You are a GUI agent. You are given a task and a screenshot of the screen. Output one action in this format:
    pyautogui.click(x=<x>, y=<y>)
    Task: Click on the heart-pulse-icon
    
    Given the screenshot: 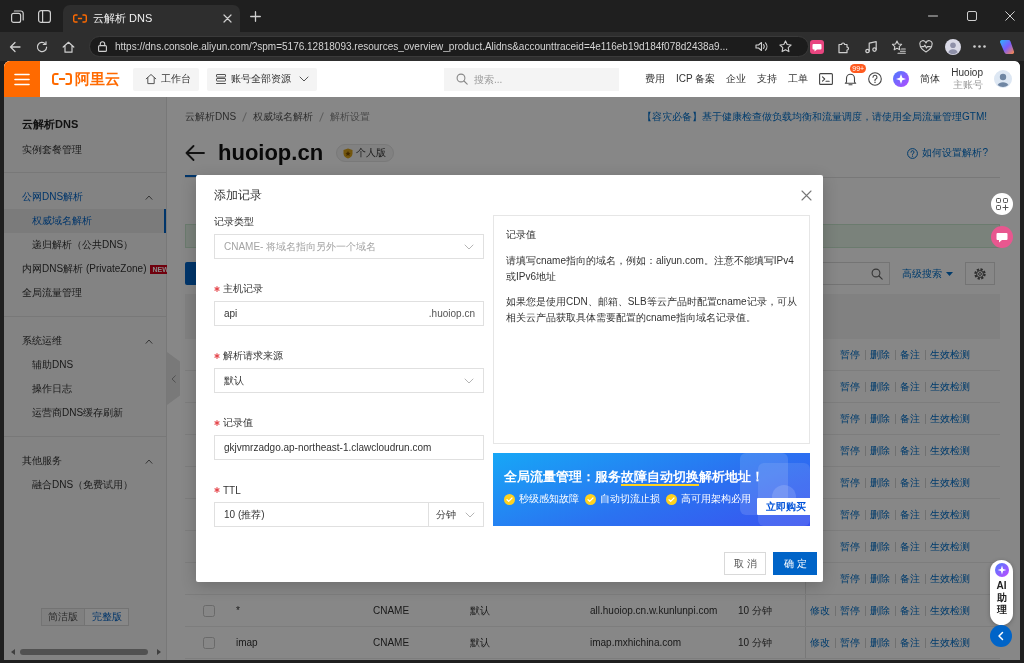 What is the action you would take?
    pyautogui.click(x=926, y=46)
    